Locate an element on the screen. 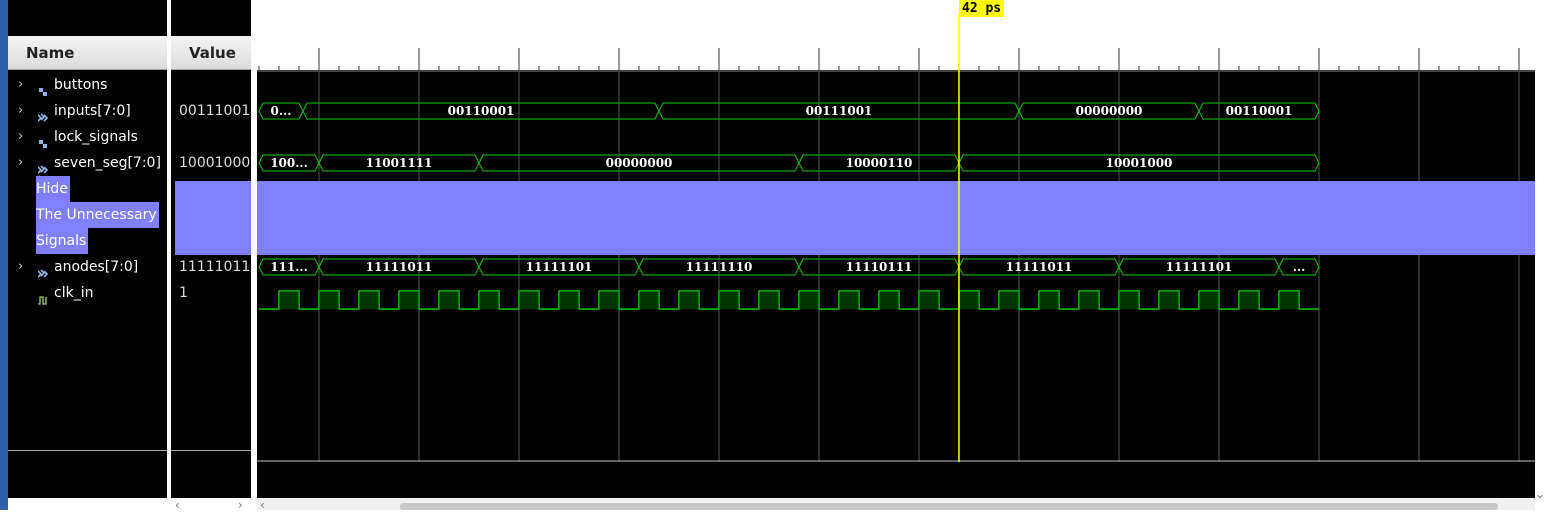 Image resolution: width=1550 pixels, height=512 pixels. tick-label: 15 ps is located at coordinates (441, 58).